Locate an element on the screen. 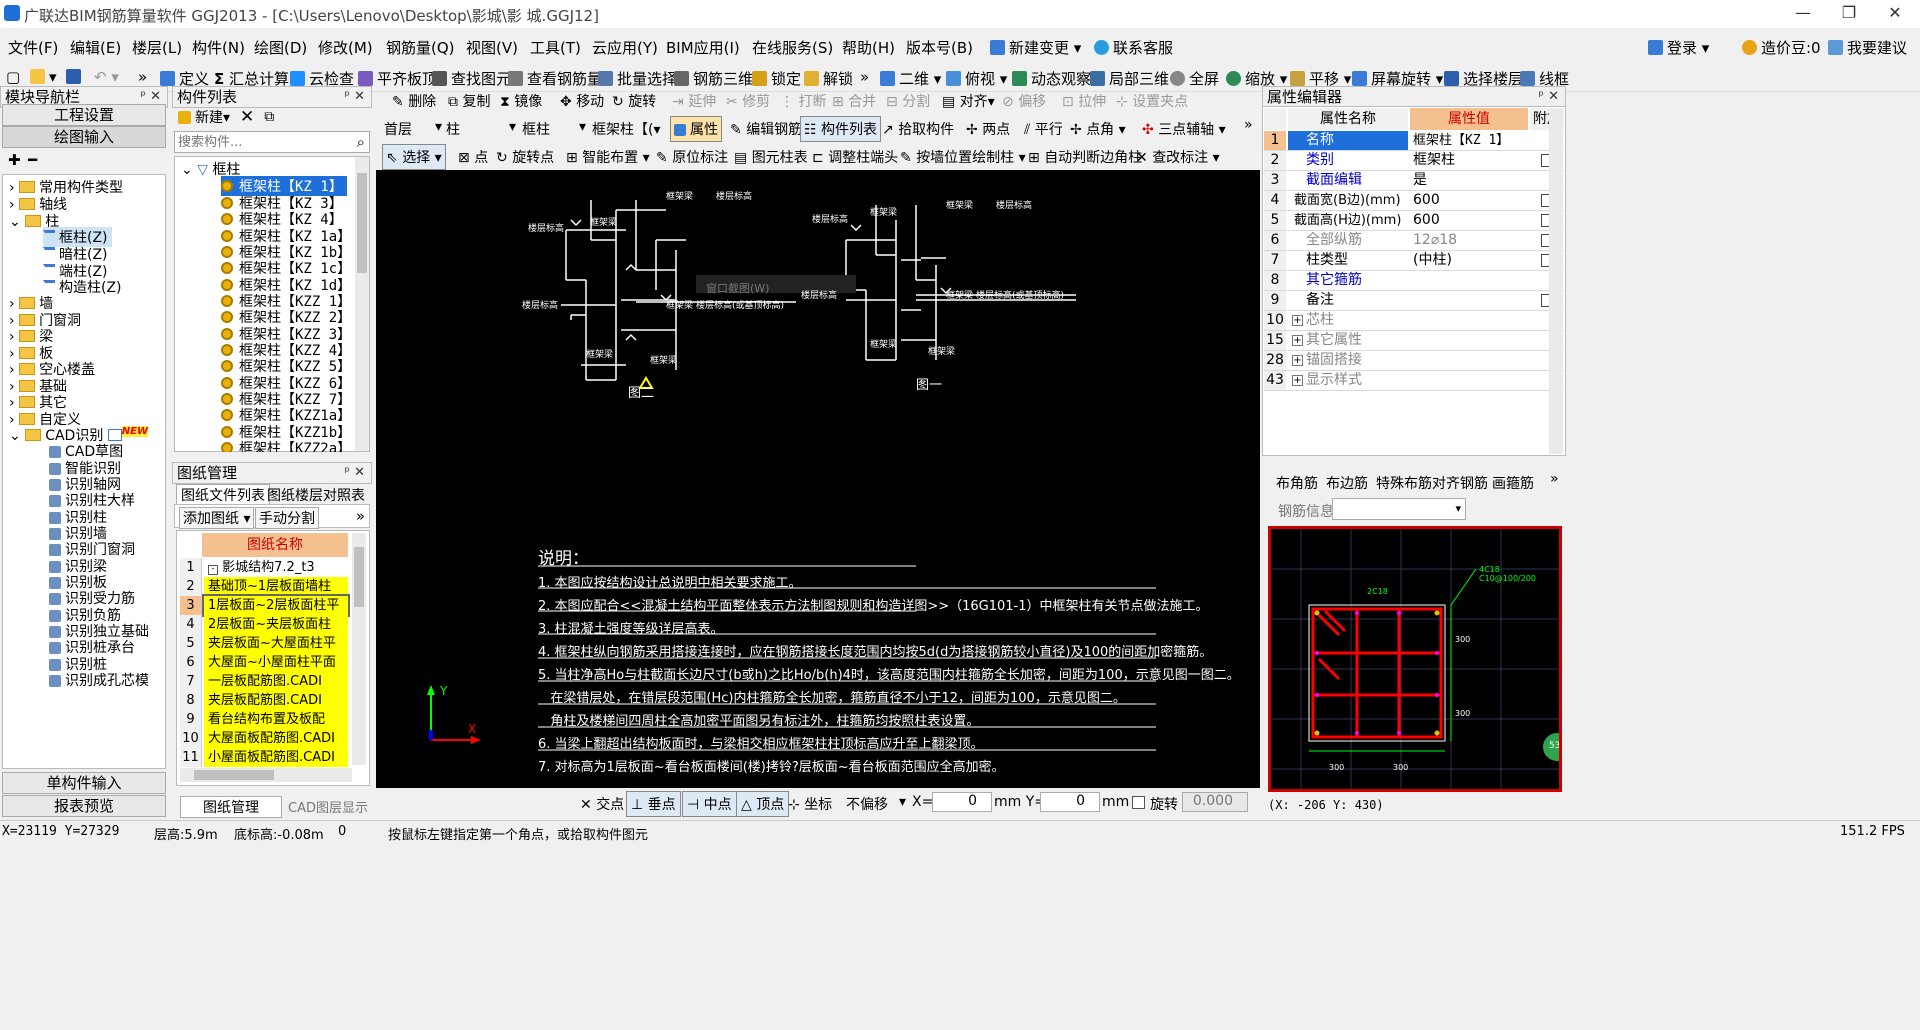 The height and width of the screenshot is (1030, 1920). drawing-row: 6 大屋面~小屋面柱平面 is located at coordinates (264, 662).